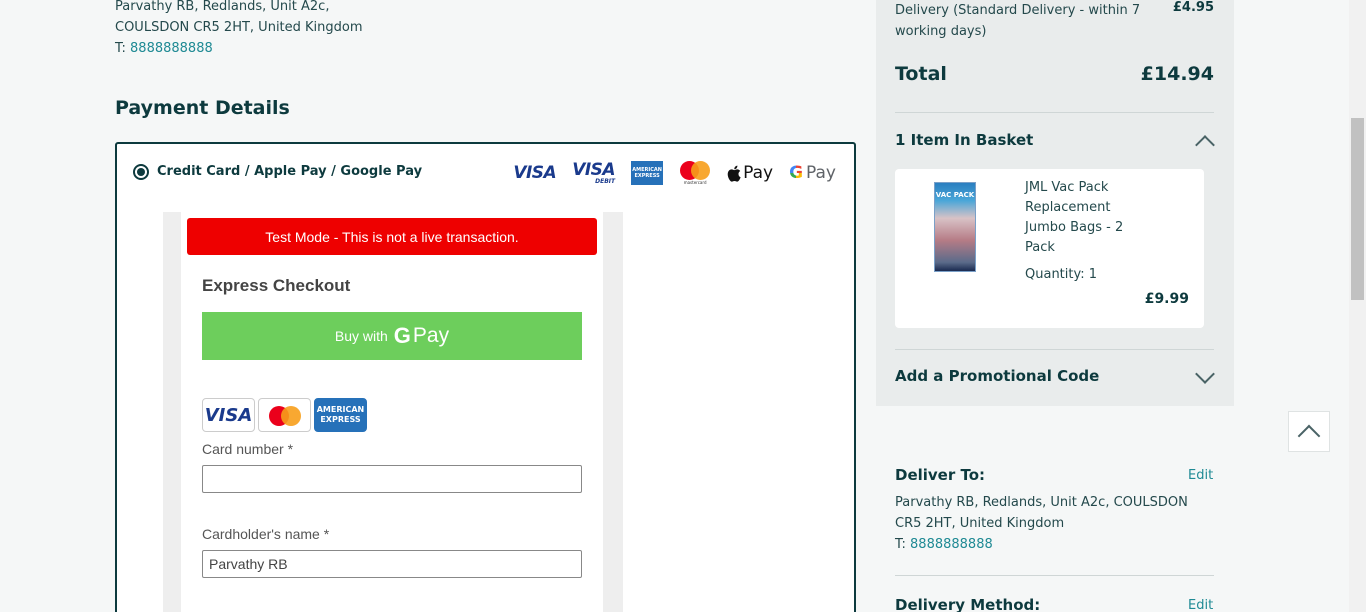  Describe the element at coordinates (1166, 299) in the screenshot. I see `product-price: £9.99` at that location.